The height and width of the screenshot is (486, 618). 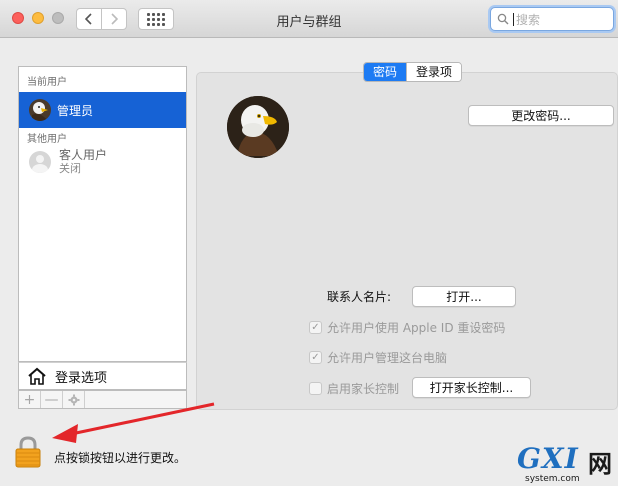 I want to click on text-cursor, so click(x=513, y=19).